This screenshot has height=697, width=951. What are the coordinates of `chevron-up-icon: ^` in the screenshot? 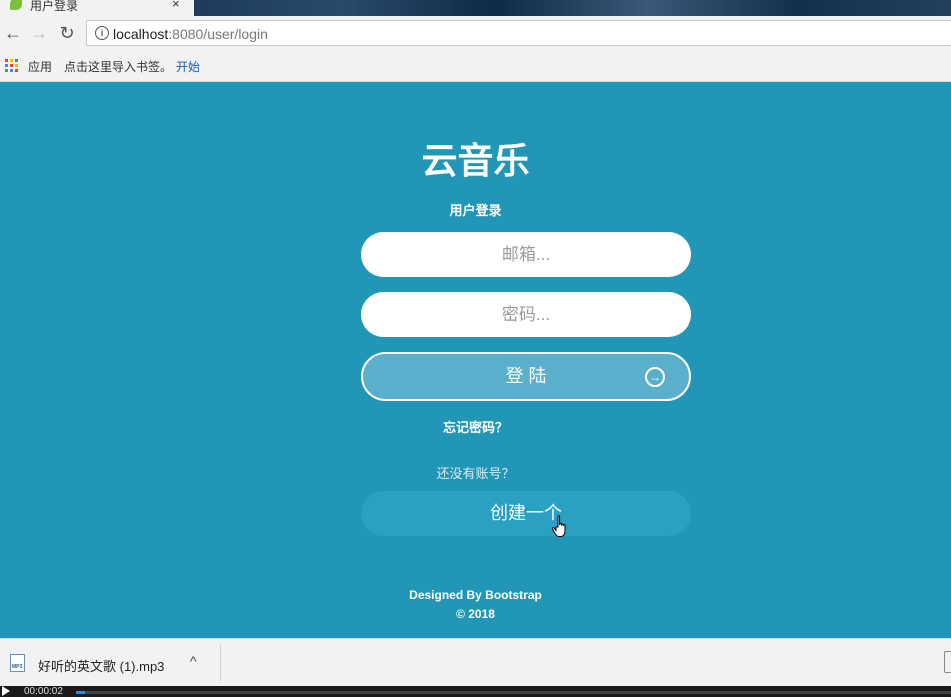 It's located at (193, 661).